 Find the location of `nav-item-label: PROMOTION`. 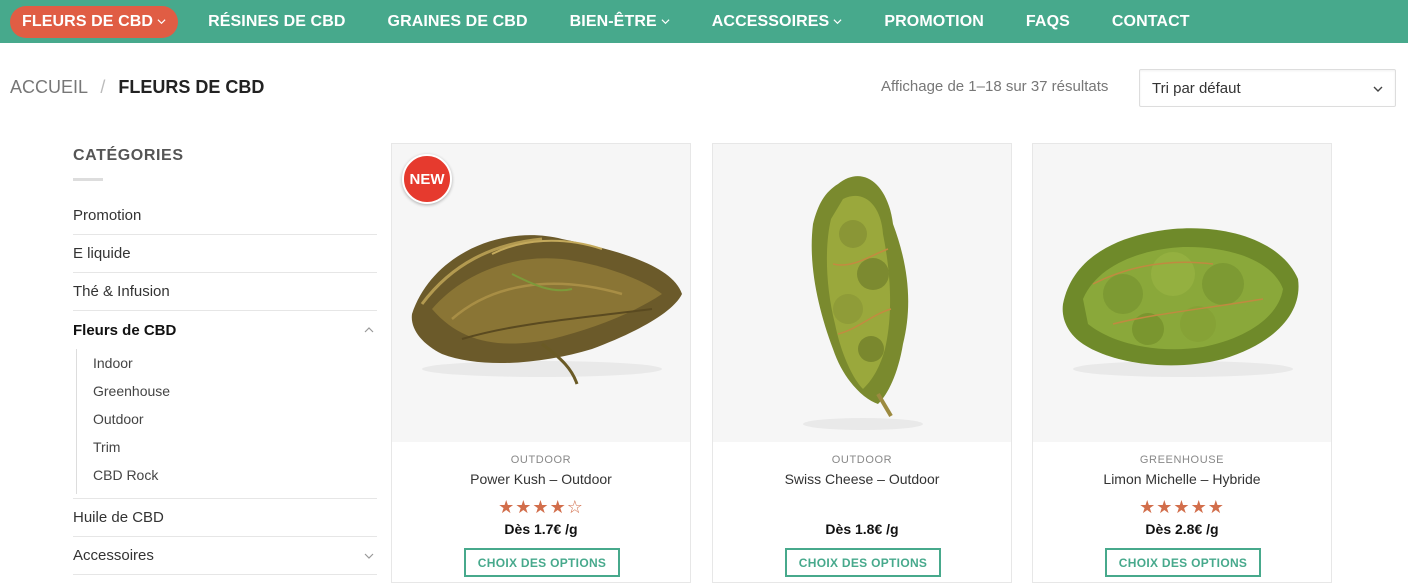

nav-item-label: PROMOTION is located at coordinates (934, 21).